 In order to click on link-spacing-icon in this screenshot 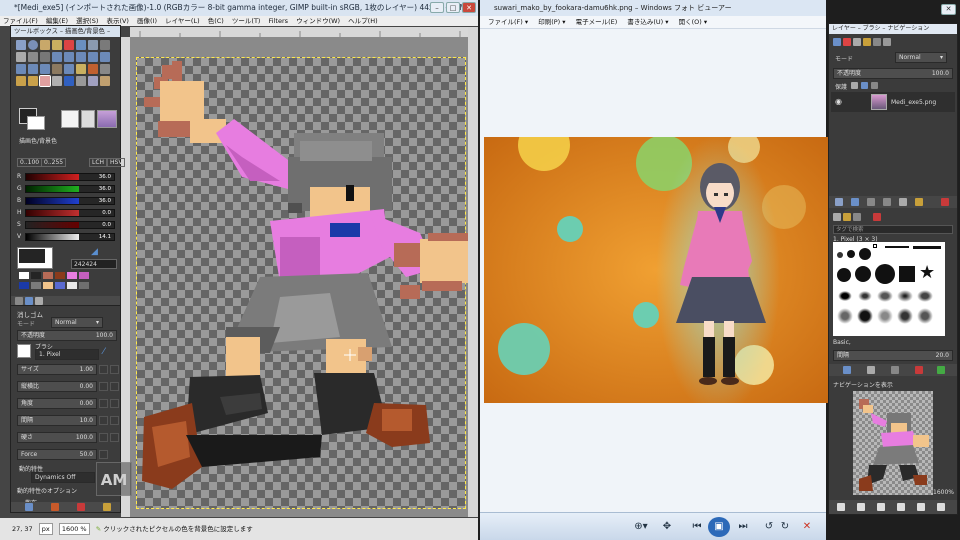, I will do `click(114, 420)`.